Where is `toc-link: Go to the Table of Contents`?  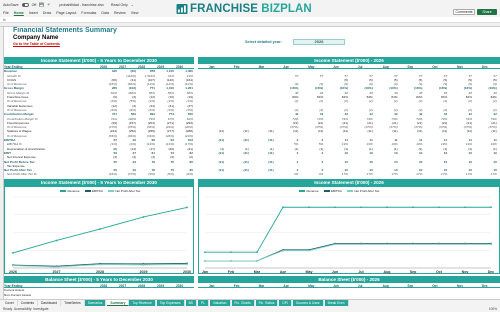
toc-link: Go to the Table of Contents is located at coordinates (36, 44).